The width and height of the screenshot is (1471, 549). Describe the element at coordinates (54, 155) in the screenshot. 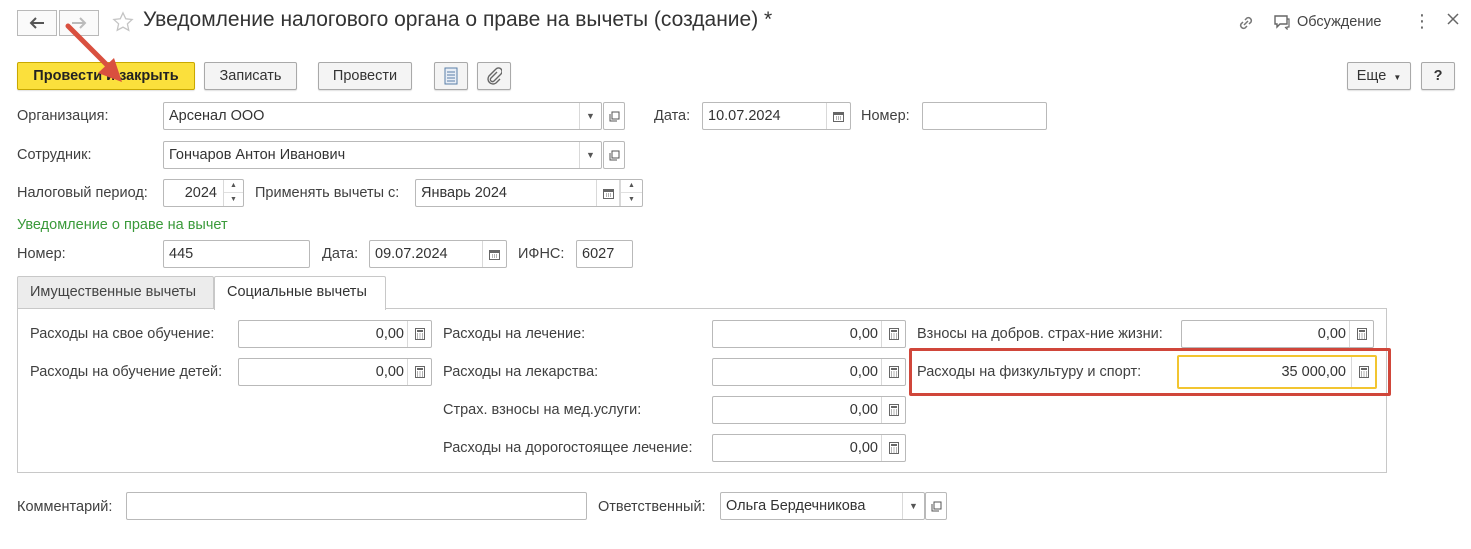

I see `employee-label: Сотрудник:` at that location.